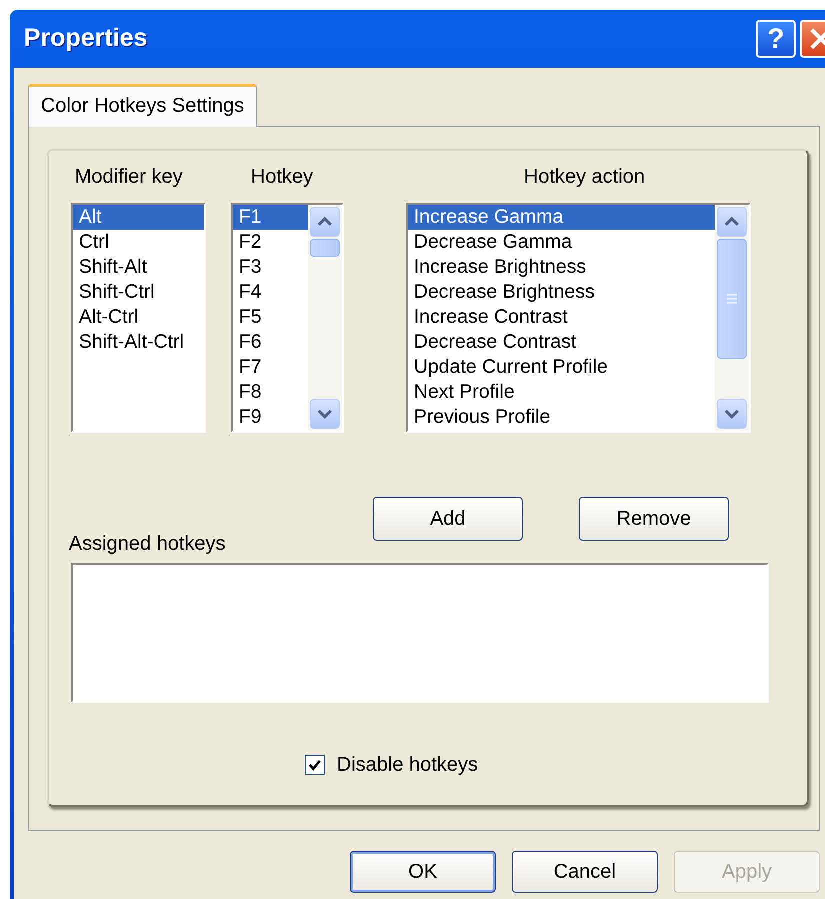  Describe the element at coordinates (270, 367) in the screenshot. I see `list-item: F7` at that location.